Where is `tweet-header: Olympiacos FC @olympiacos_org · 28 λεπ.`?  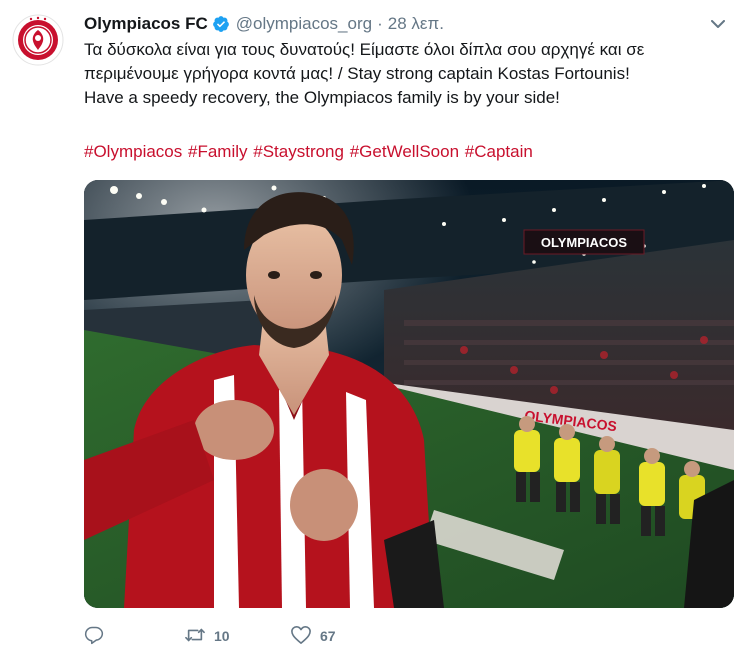 tweet-header: Olympiacos FC @olympiacos_org · 28 λεπ. is located at coordinates (389, 24).